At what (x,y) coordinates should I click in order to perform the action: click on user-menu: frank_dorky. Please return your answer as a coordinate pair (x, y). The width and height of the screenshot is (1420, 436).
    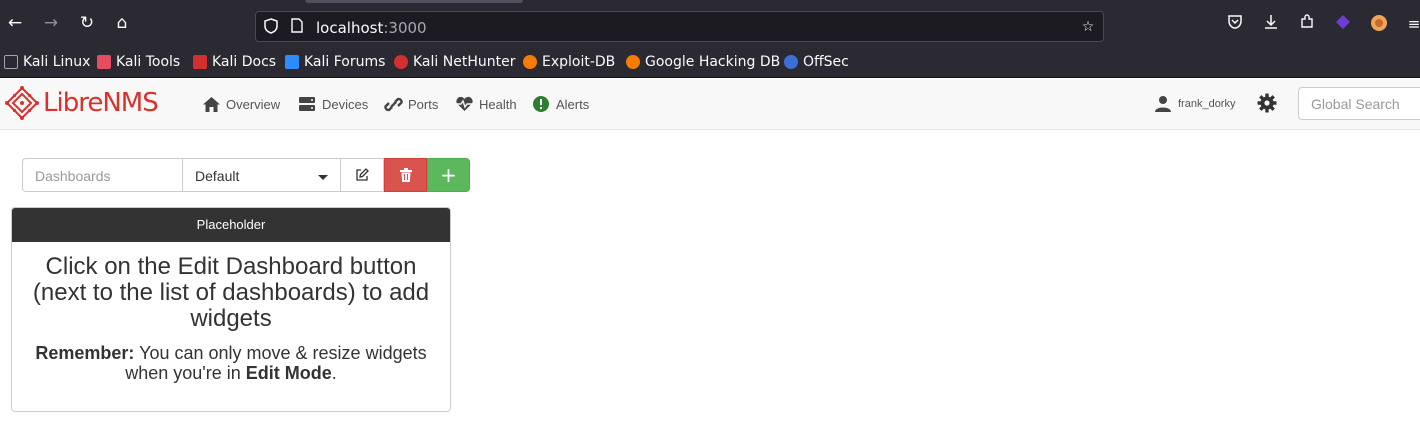
    Looking at the image, I should click on (1195, 103).